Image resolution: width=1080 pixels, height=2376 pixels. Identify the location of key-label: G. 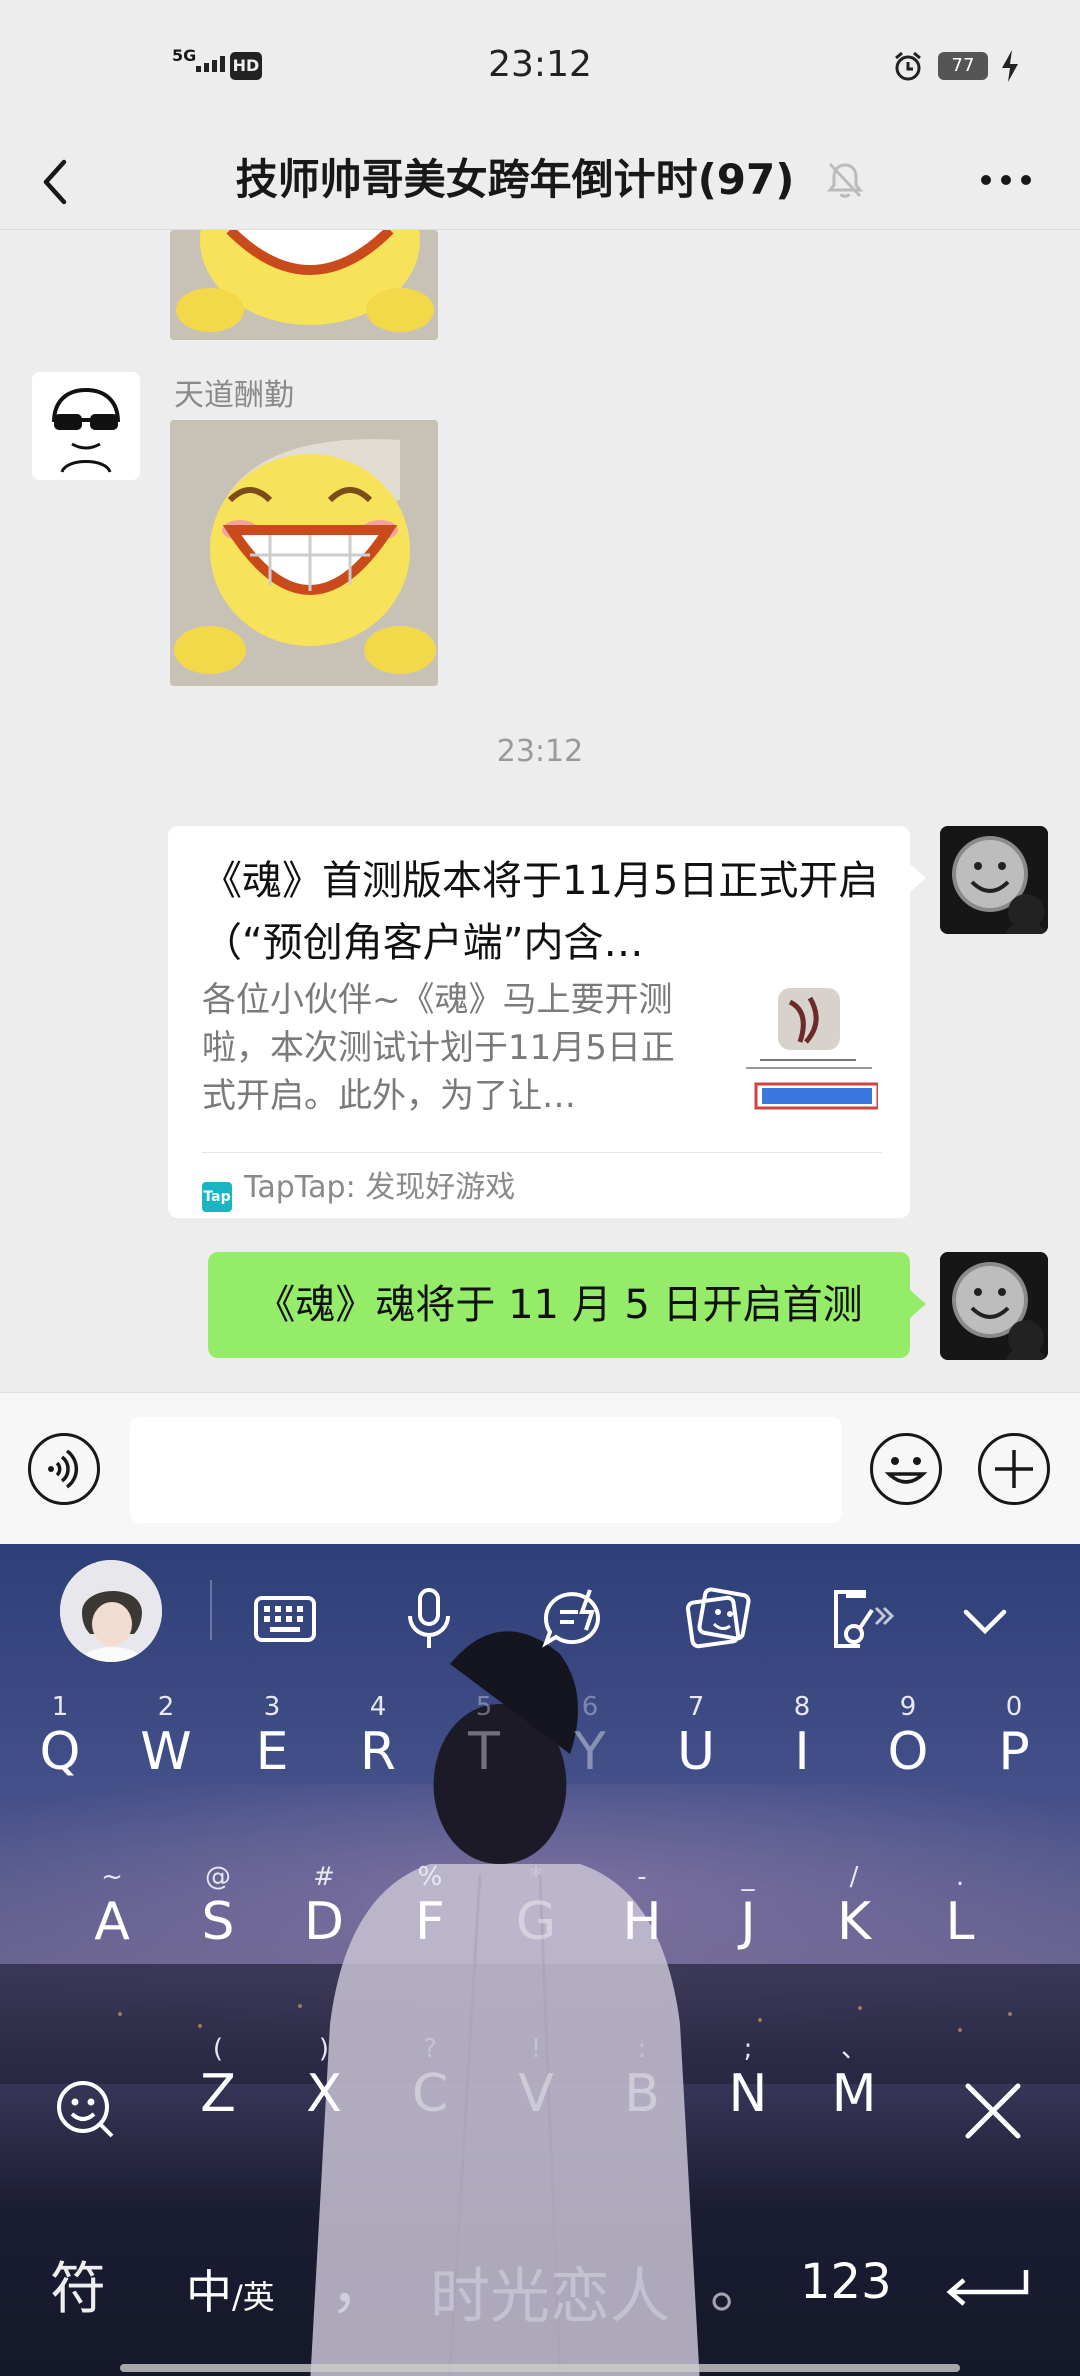
(536, 1922).